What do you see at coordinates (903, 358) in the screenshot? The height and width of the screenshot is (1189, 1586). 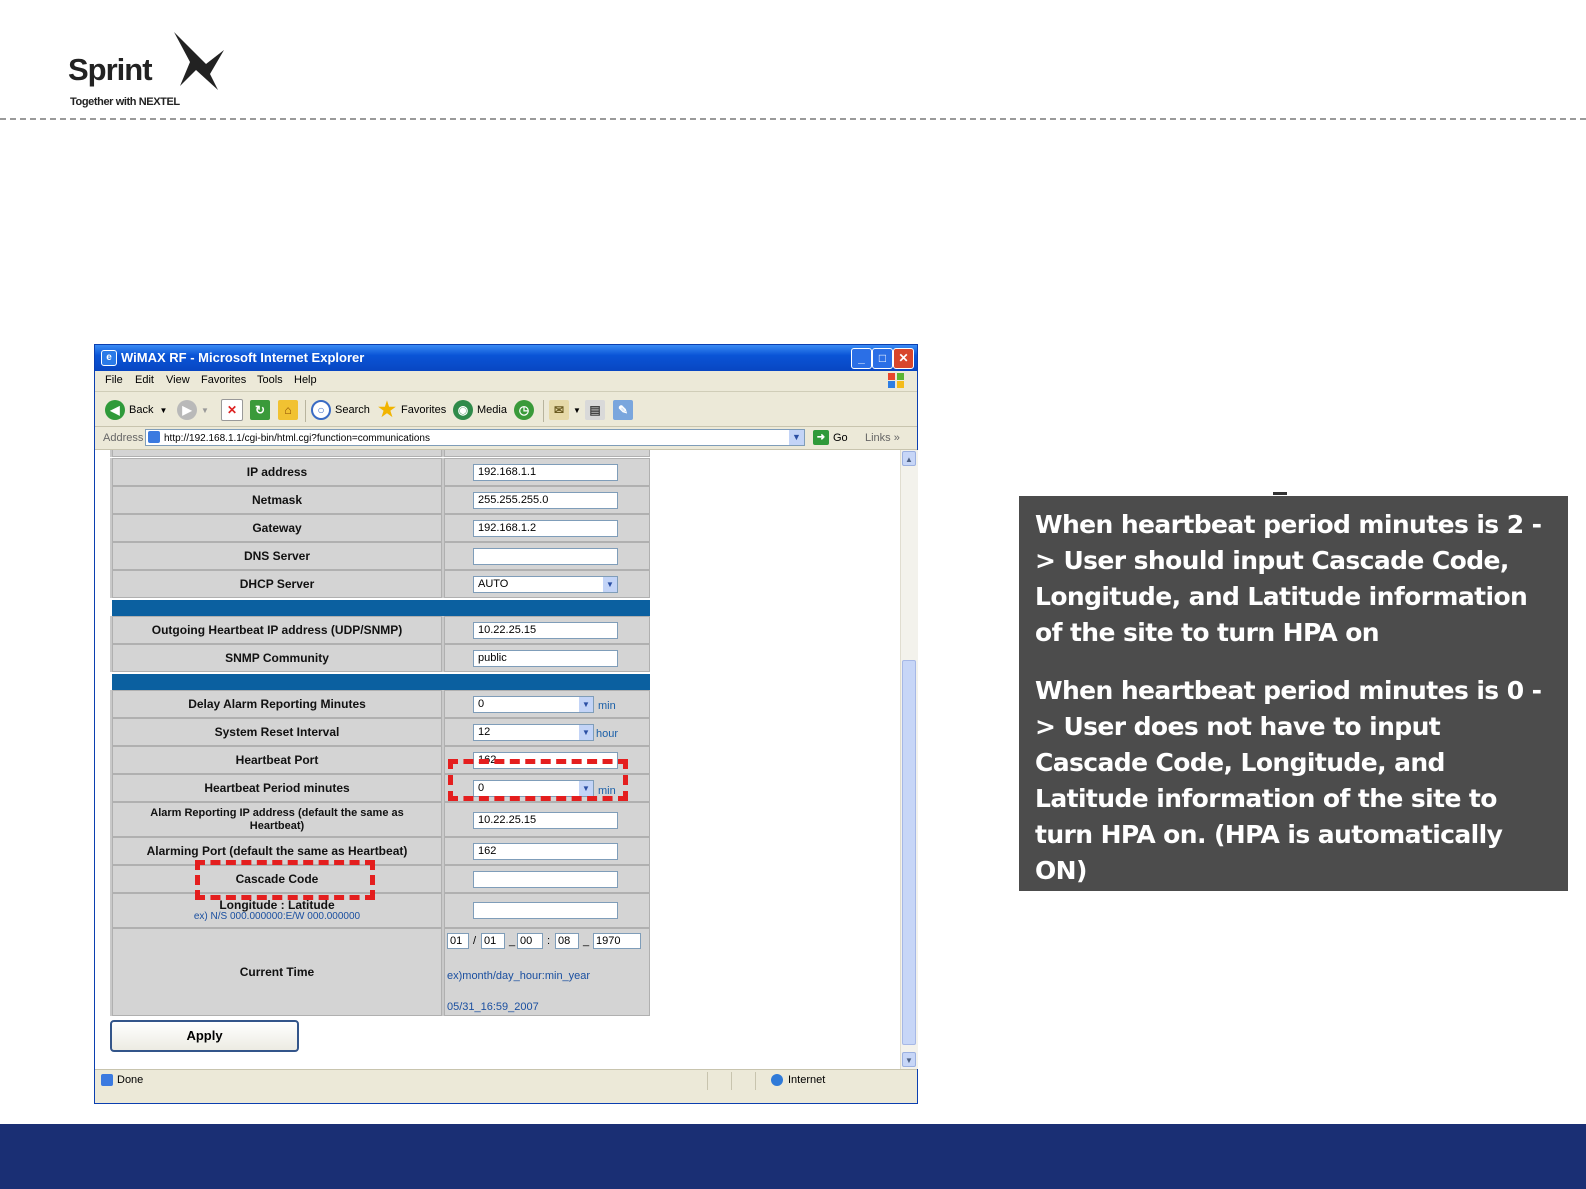 I see `close-button: ✕` at bounding box center [903, 358].